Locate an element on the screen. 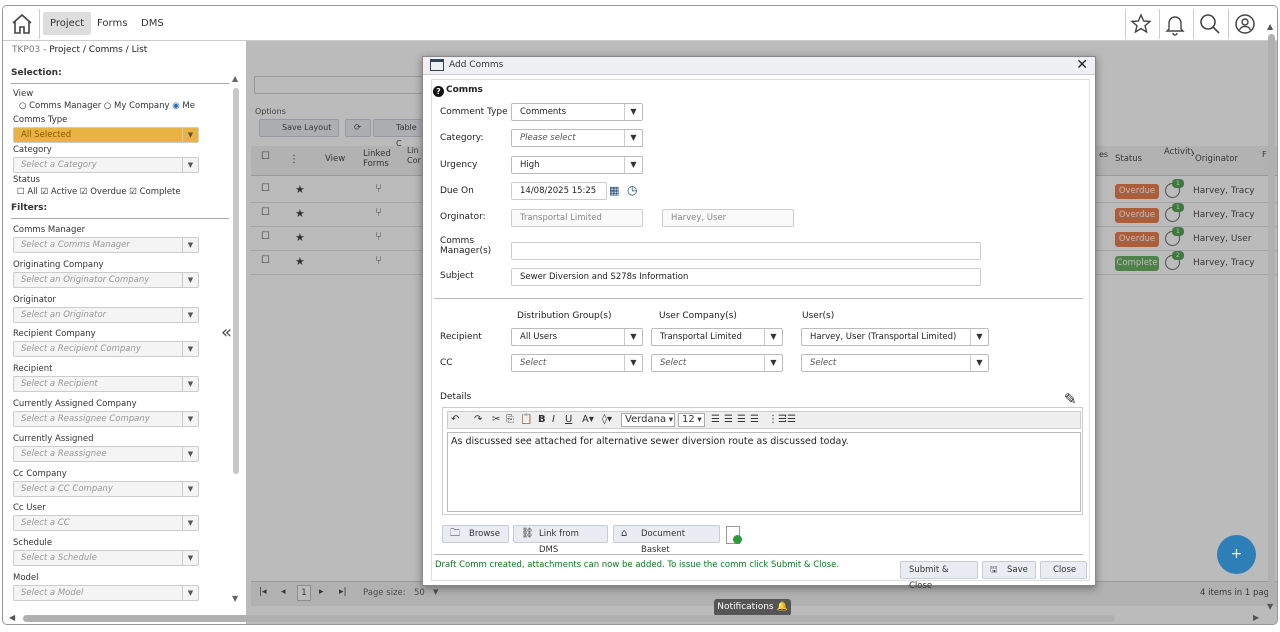 Image resolution: width=1280 pixels, height=632 pixels. copy-icon: ⎘ is located at coordinates (510, 419).